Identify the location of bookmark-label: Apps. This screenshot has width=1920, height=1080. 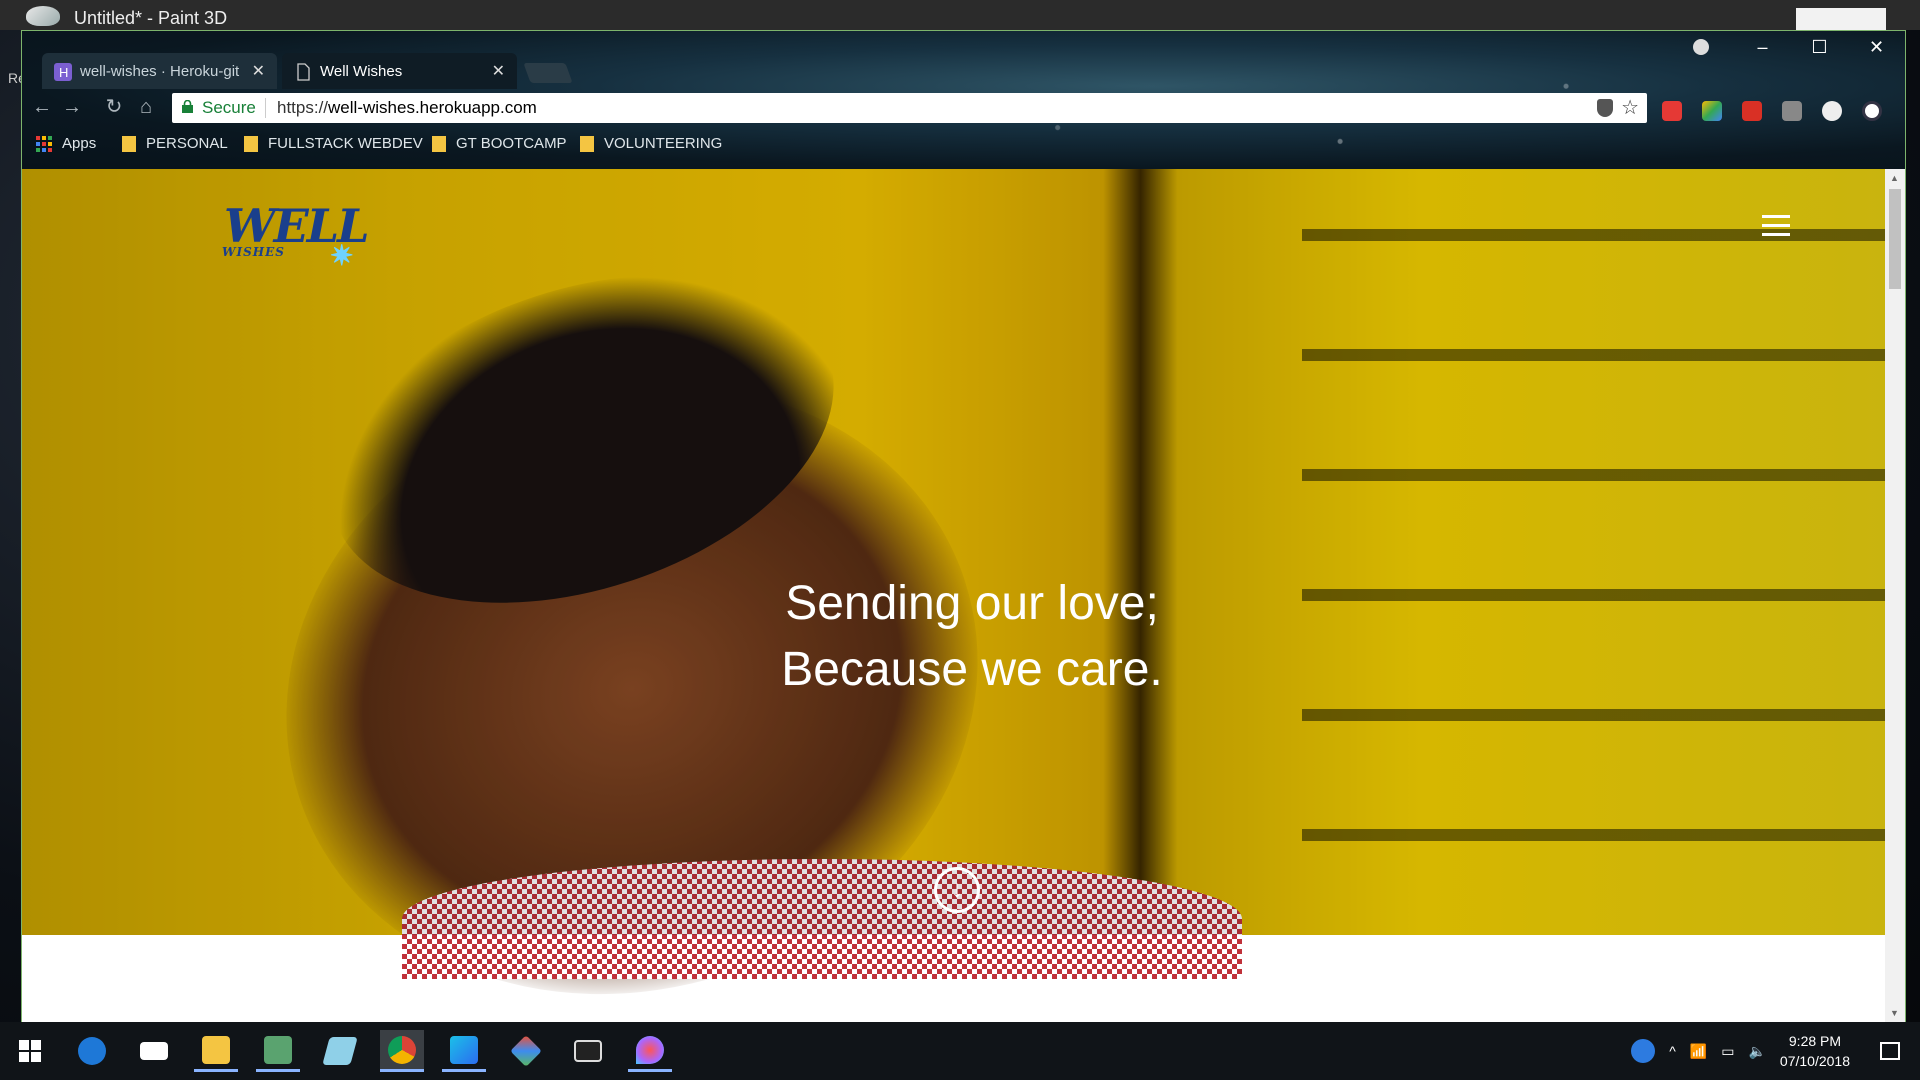
(79, 143).